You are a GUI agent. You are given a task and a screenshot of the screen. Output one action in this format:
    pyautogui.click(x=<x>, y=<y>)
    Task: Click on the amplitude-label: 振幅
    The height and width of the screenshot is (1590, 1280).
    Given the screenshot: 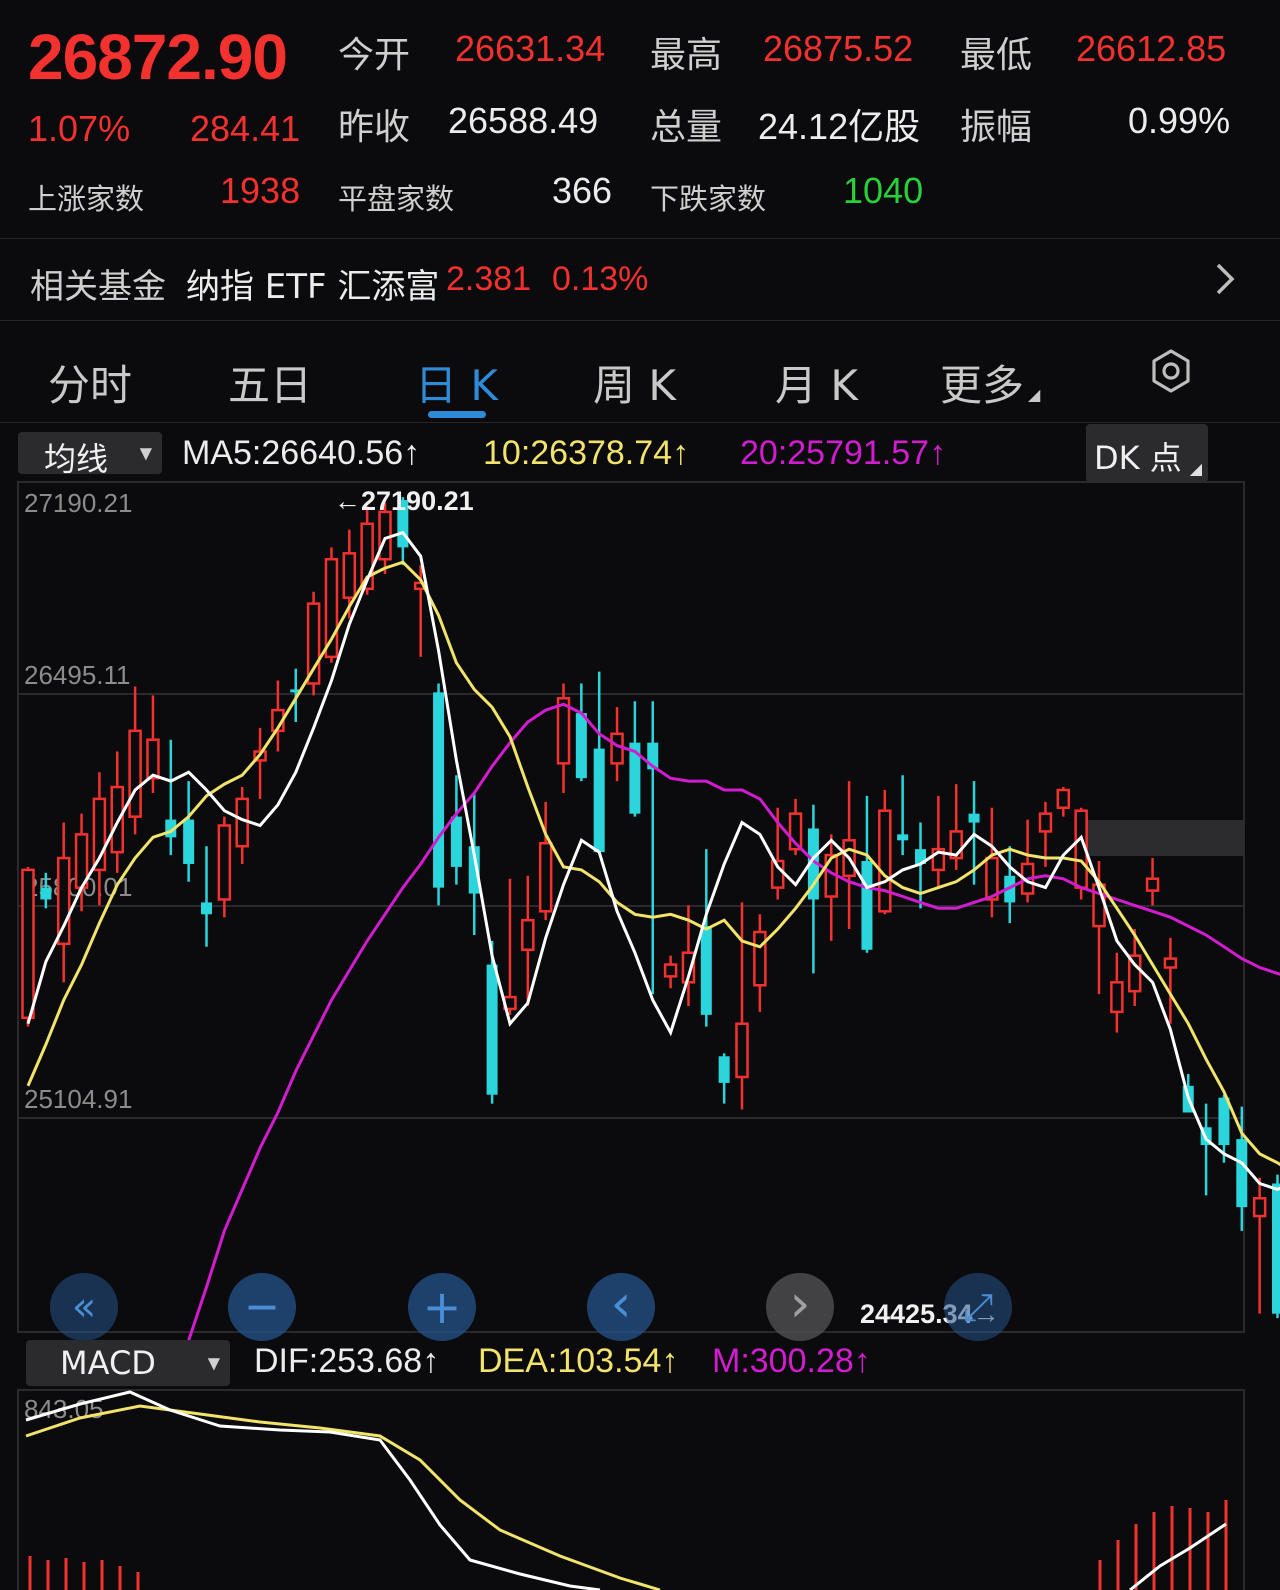 What is the action you would take?
    pyautogui.click(x=996, y=127)
    